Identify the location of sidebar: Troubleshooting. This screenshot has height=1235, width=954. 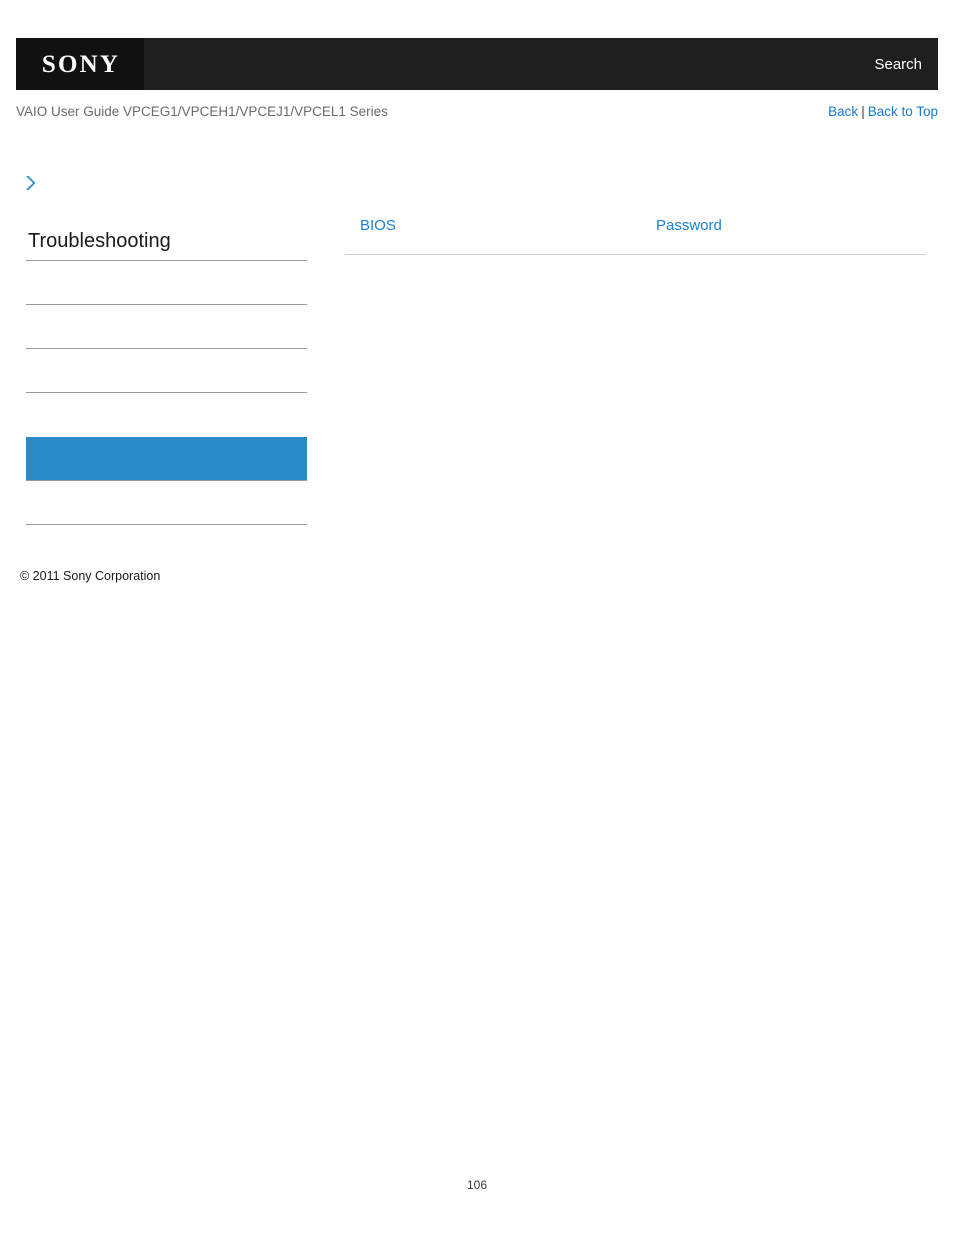
(166, 376).